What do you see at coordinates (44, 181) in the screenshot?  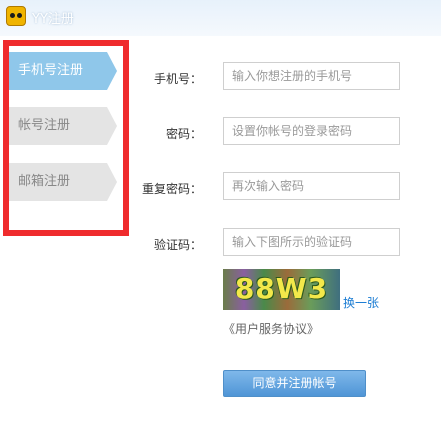 I see `tab-email-register-label: 邮箱注册` at bounding box center [44, 181].